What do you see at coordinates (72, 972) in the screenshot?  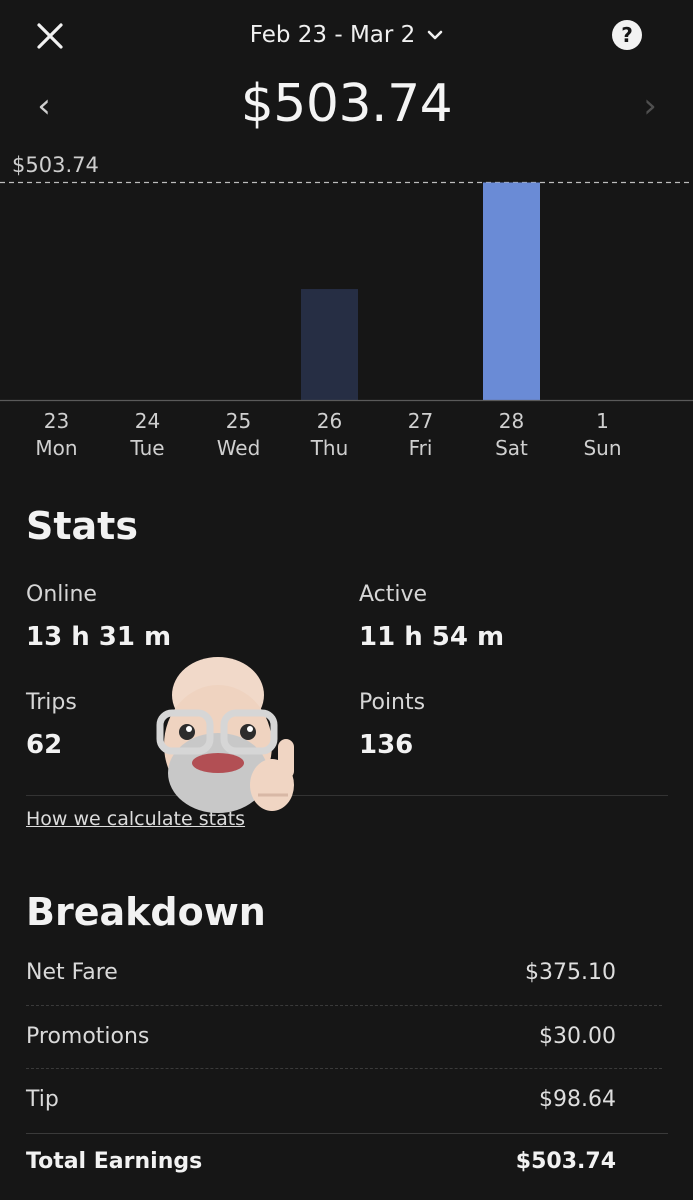 I see `net-fare-label: Net Fare` at bounding box center [72, 972].